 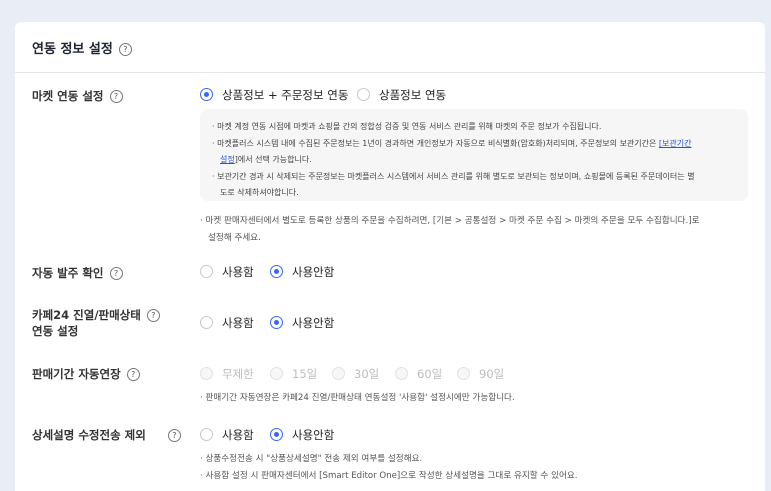 I want to click on cafe24-display-option-not-use: 사용안함, so click(x=302, y=323).